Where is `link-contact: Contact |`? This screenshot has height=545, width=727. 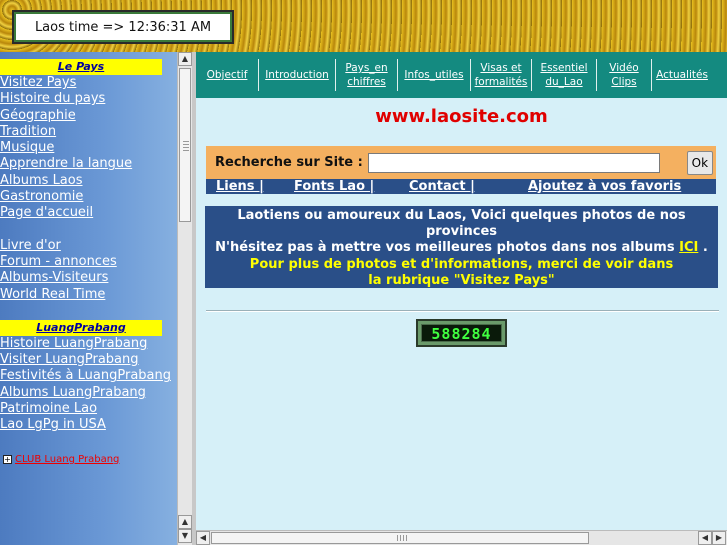
link-contact: Contact | is located at coordinates (442, 186).